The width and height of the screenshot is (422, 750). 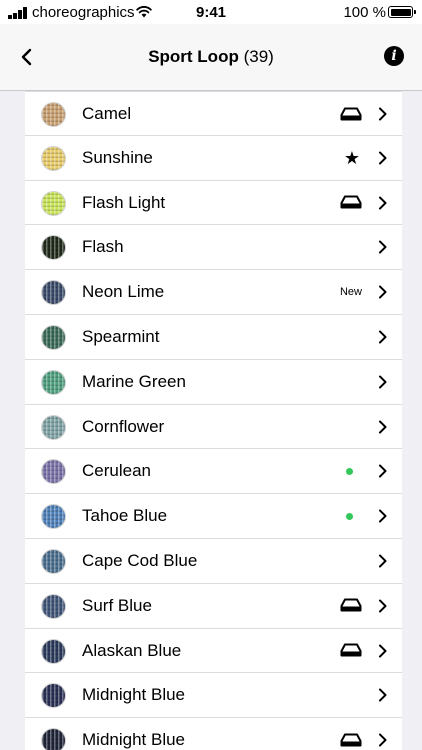 What do you see at coordinates (107, 113) in the screenshot?
I see `band-name: Camel` at bounding box center [107, 113].